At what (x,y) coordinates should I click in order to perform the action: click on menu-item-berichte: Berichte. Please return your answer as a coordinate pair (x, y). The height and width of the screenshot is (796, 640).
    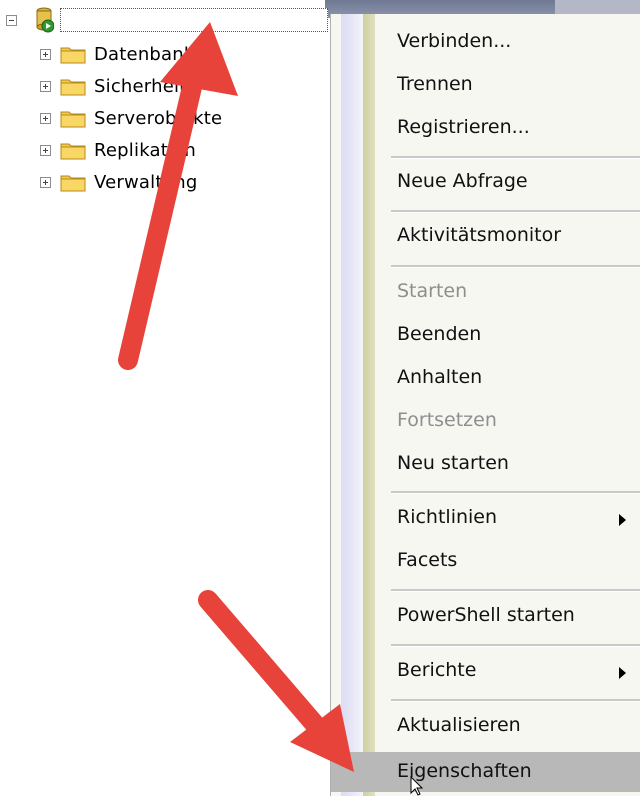
    Looking at the image, I should click on (436, 670).